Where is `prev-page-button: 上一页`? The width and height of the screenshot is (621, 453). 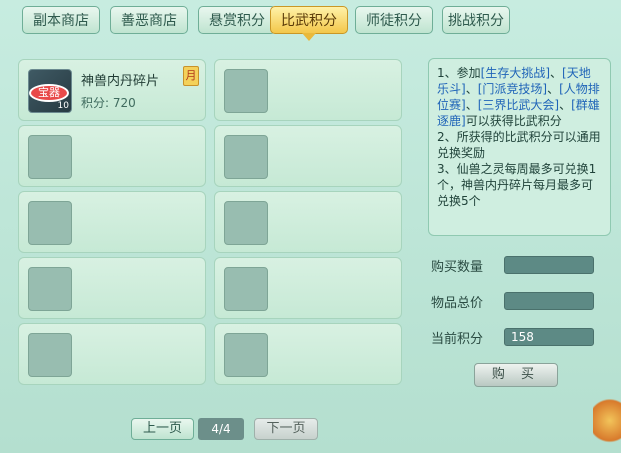
prev-page-button: 上一页 is located at coordinates (162, 429).